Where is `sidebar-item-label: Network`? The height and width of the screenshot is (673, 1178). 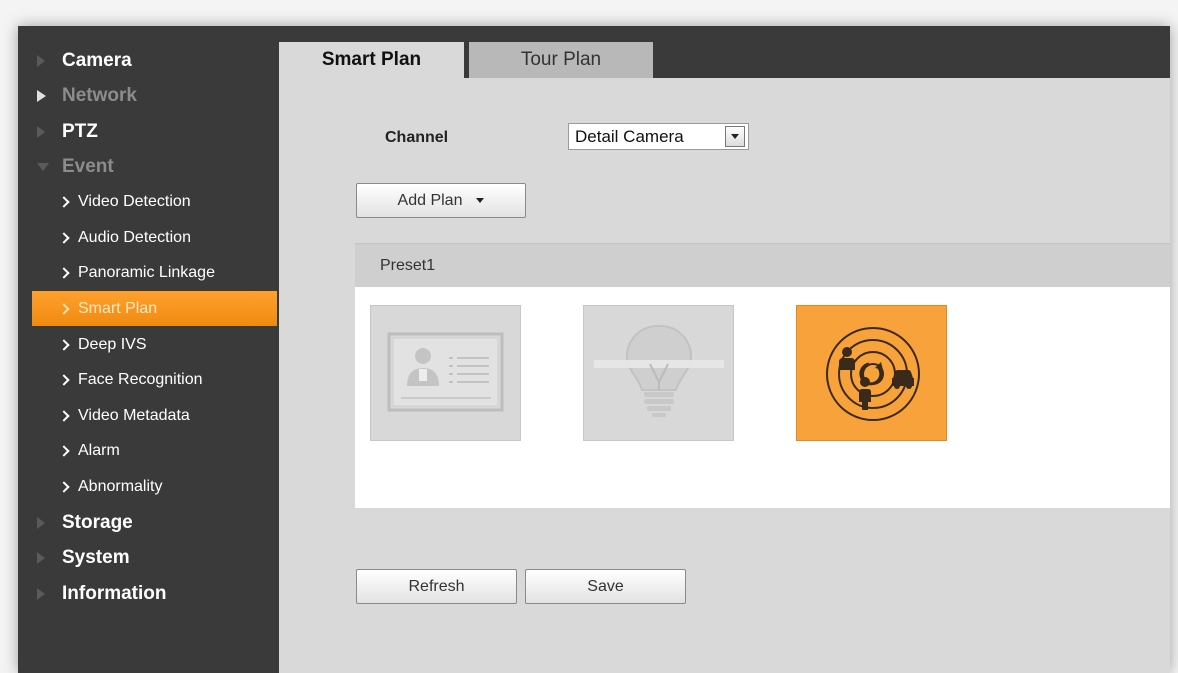 sidebar-item-label: Network is located at coordinates (99, 95).